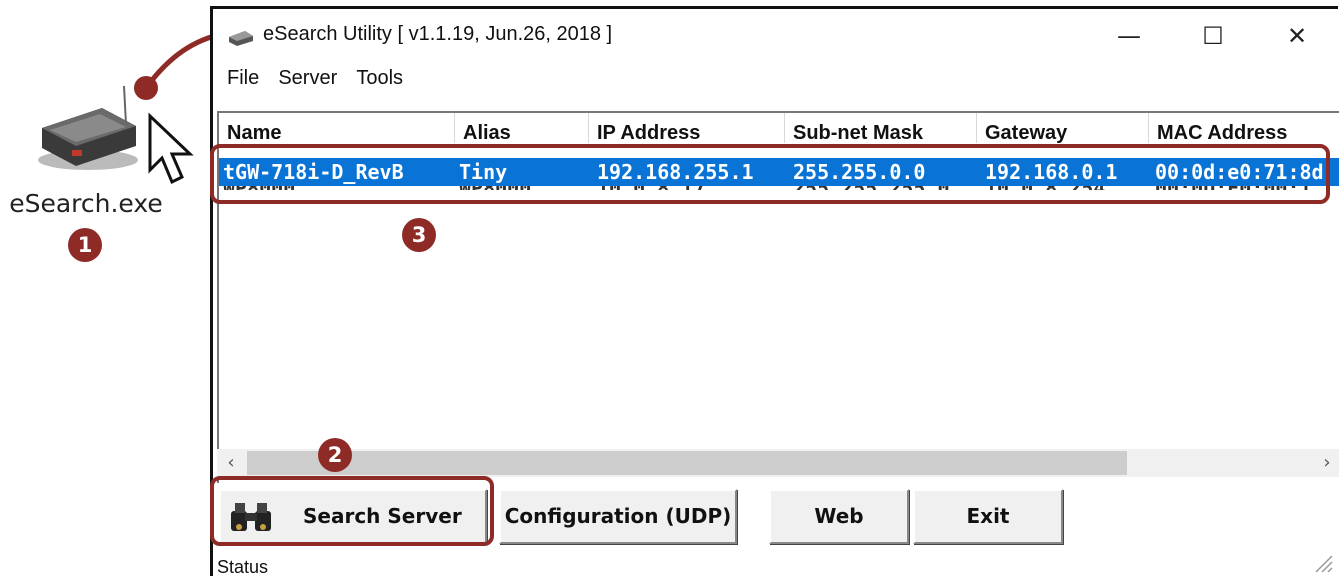 The image size is (1339, 578). Describe the element at coordinates (379, 78) in the screenshot. I see `menu-tools: Tools` at that location.